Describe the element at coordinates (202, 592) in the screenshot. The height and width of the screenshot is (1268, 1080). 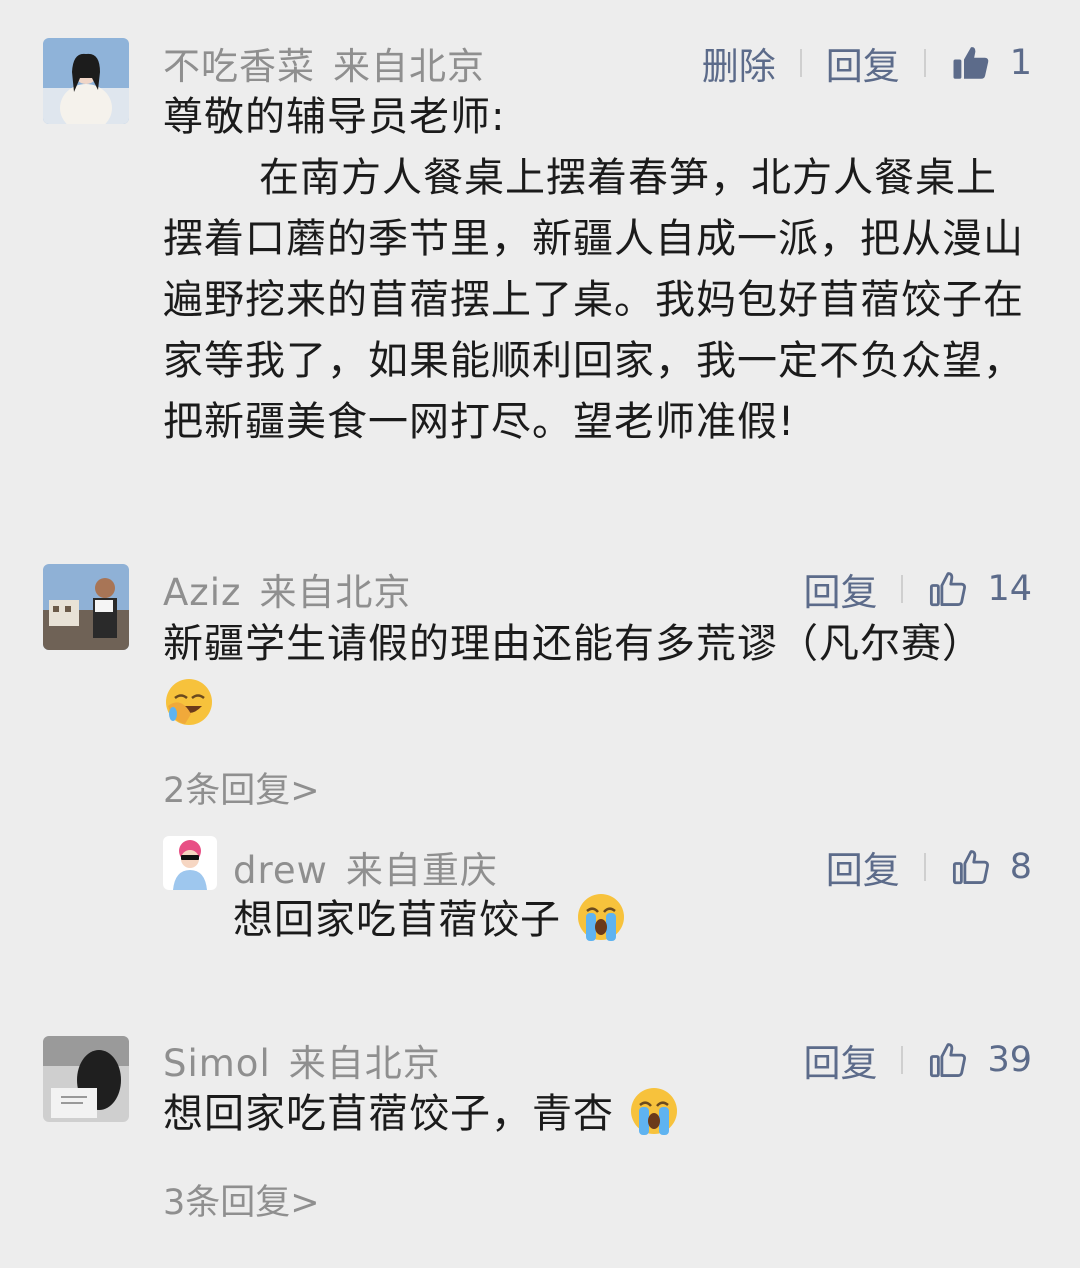
I see `username-text: Aziz` at that location.